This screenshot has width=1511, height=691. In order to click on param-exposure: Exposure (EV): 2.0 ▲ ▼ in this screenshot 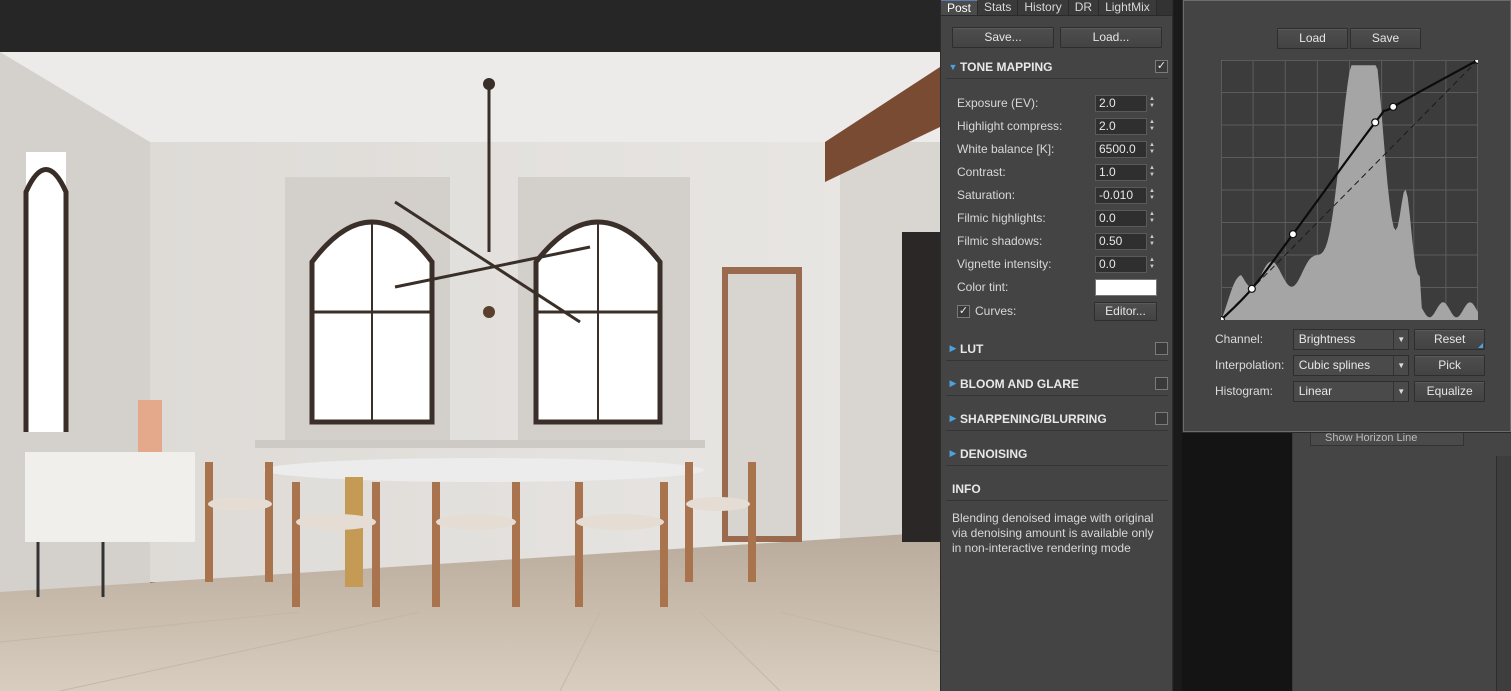, I will do `click(1057, 103)`.